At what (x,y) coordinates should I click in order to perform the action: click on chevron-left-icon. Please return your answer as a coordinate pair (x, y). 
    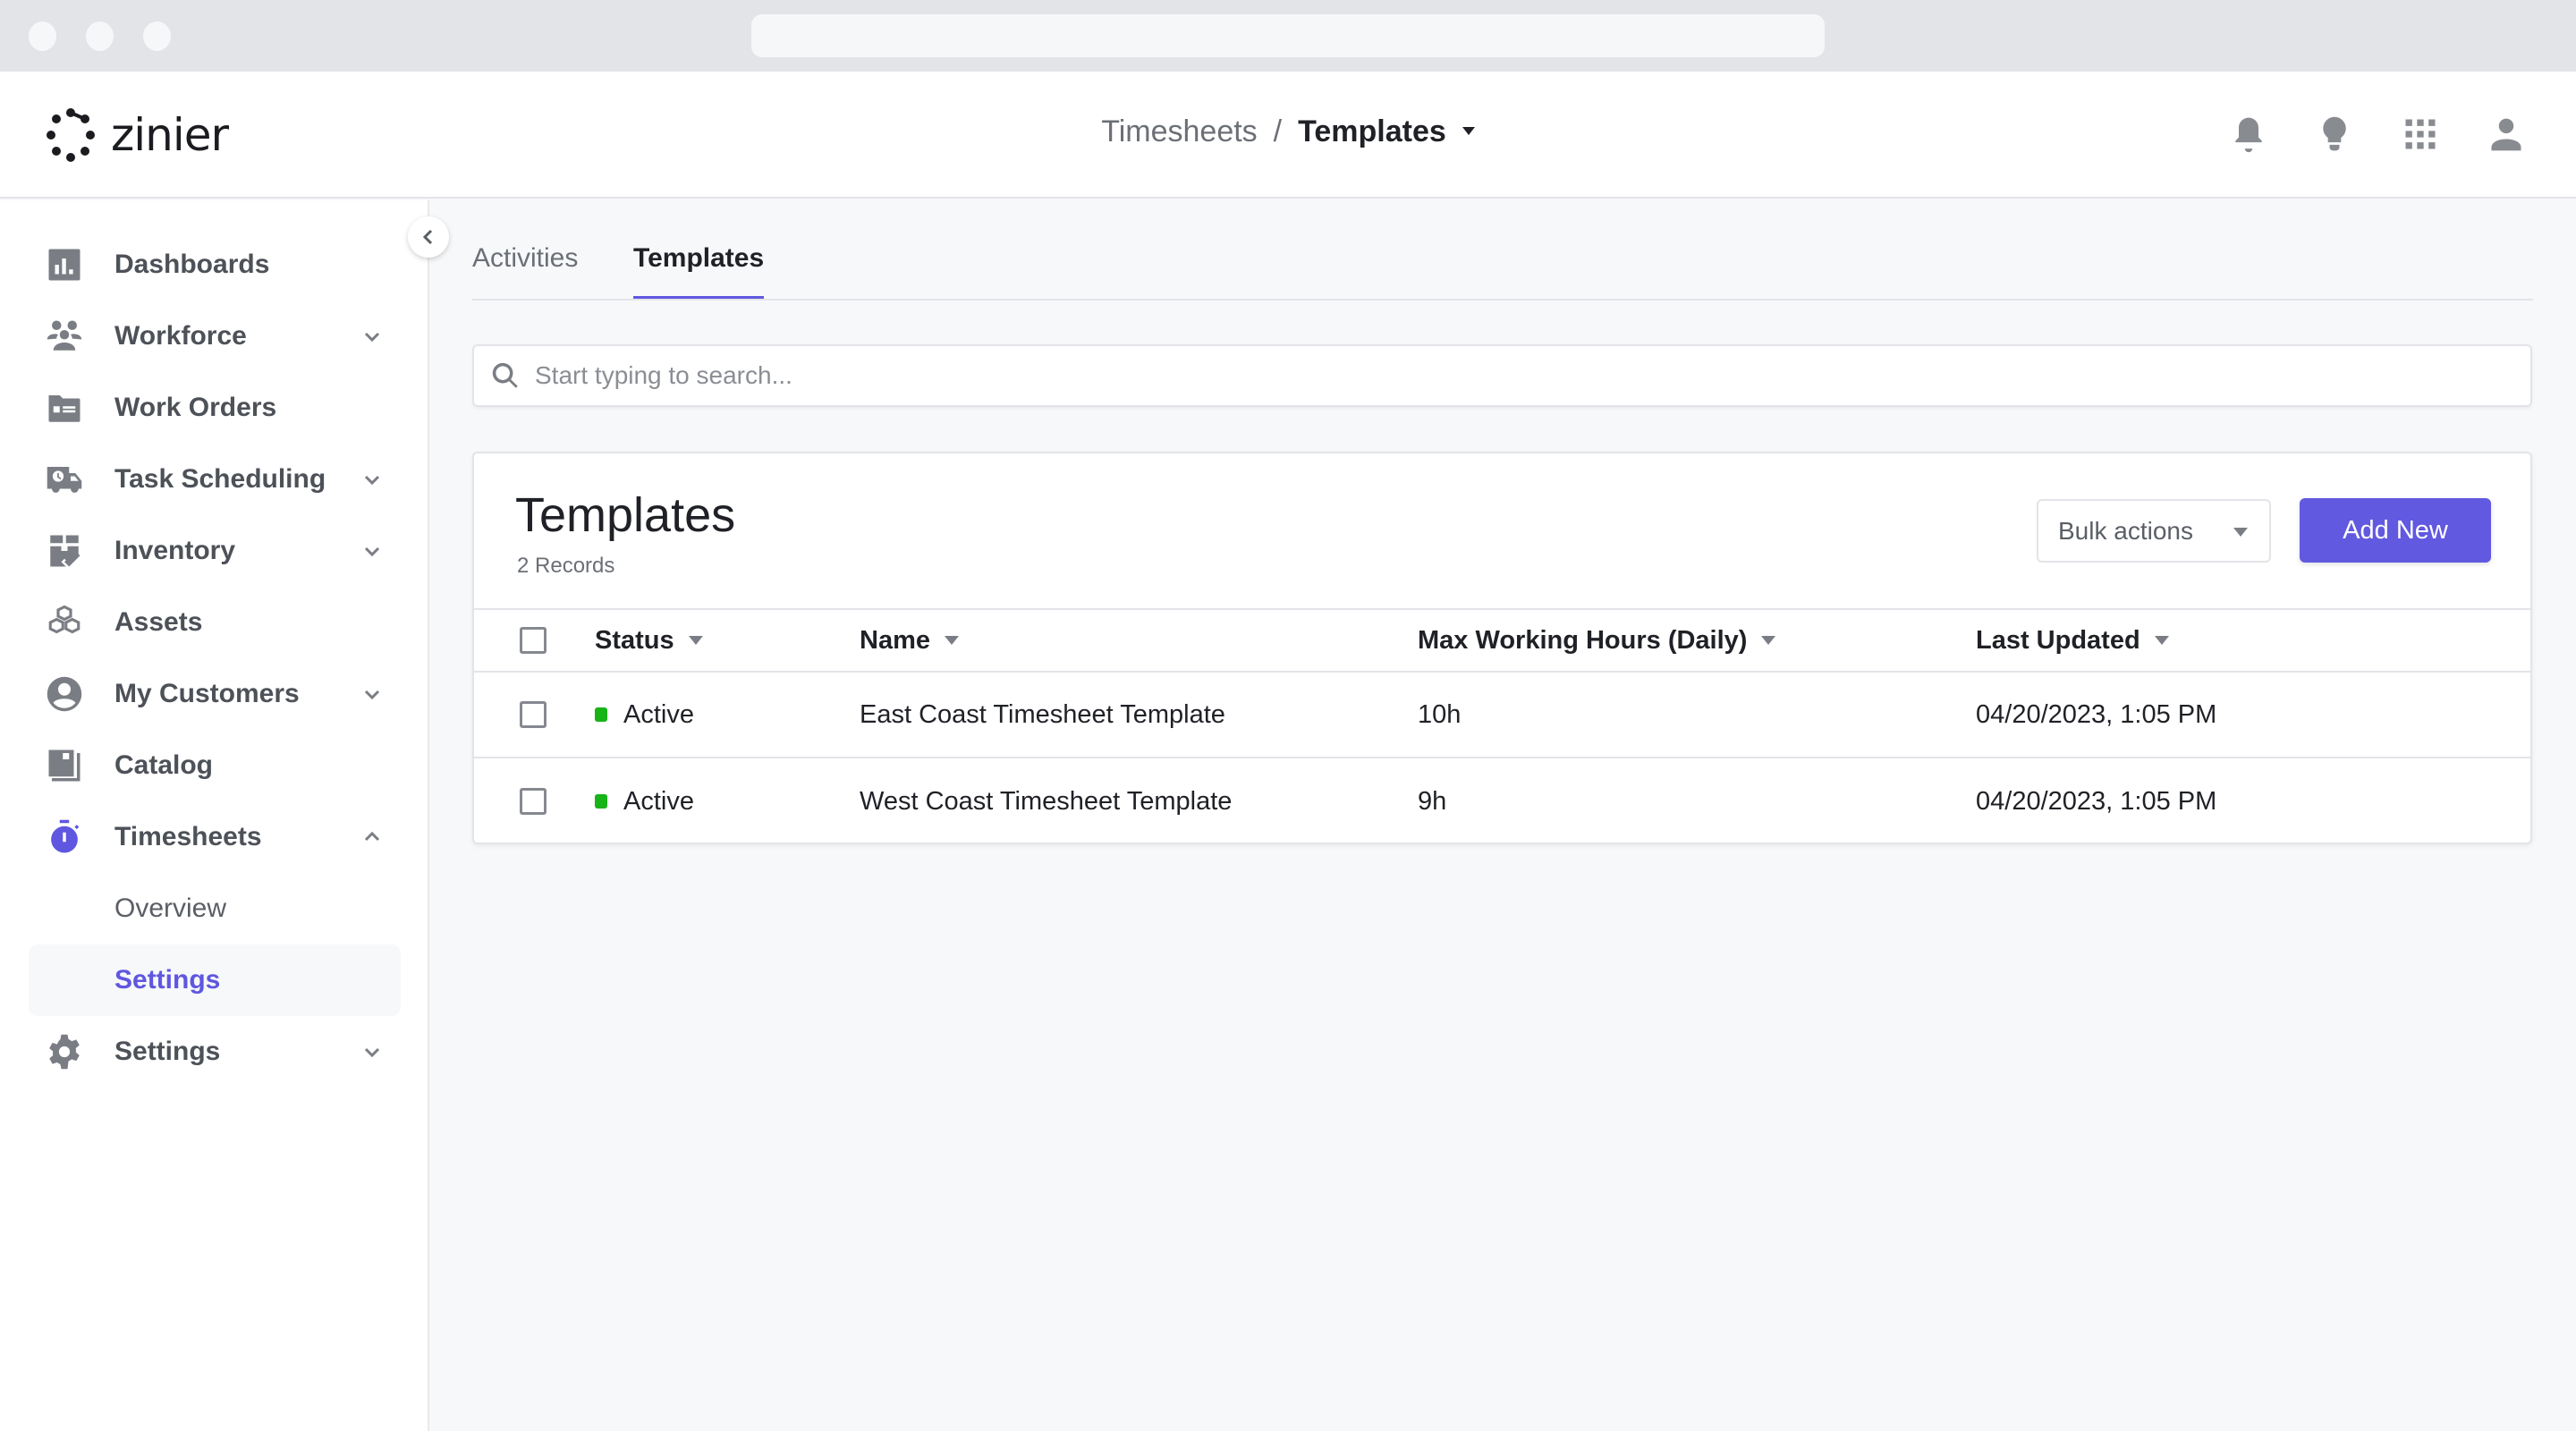
    Looking at the image, I should click on (427, 237).